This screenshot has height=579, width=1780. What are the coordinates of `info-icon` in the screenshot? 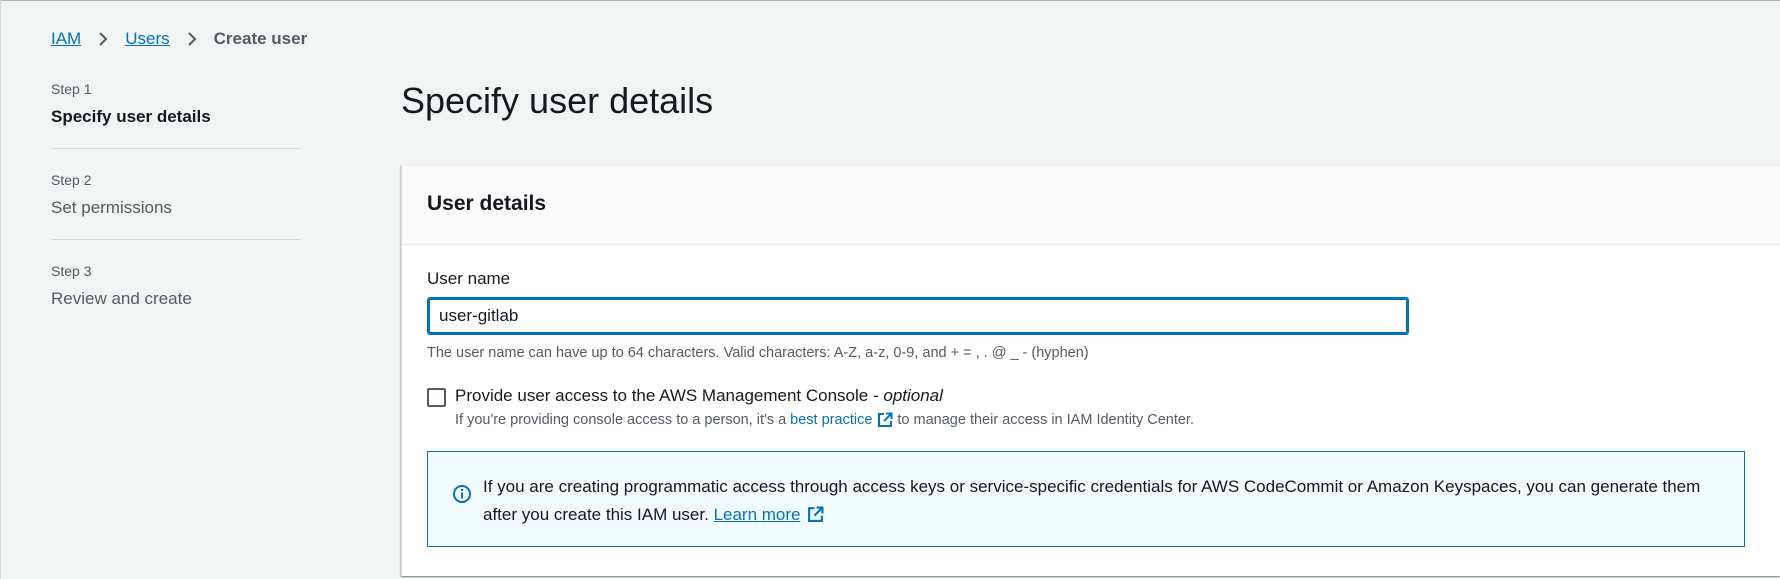 It's located at (462, 494).